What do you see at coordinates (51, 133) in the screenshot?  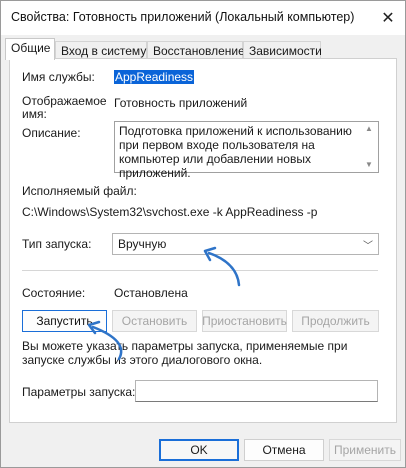 I see `description-label: Описание:` at bounding box center [51, 133].